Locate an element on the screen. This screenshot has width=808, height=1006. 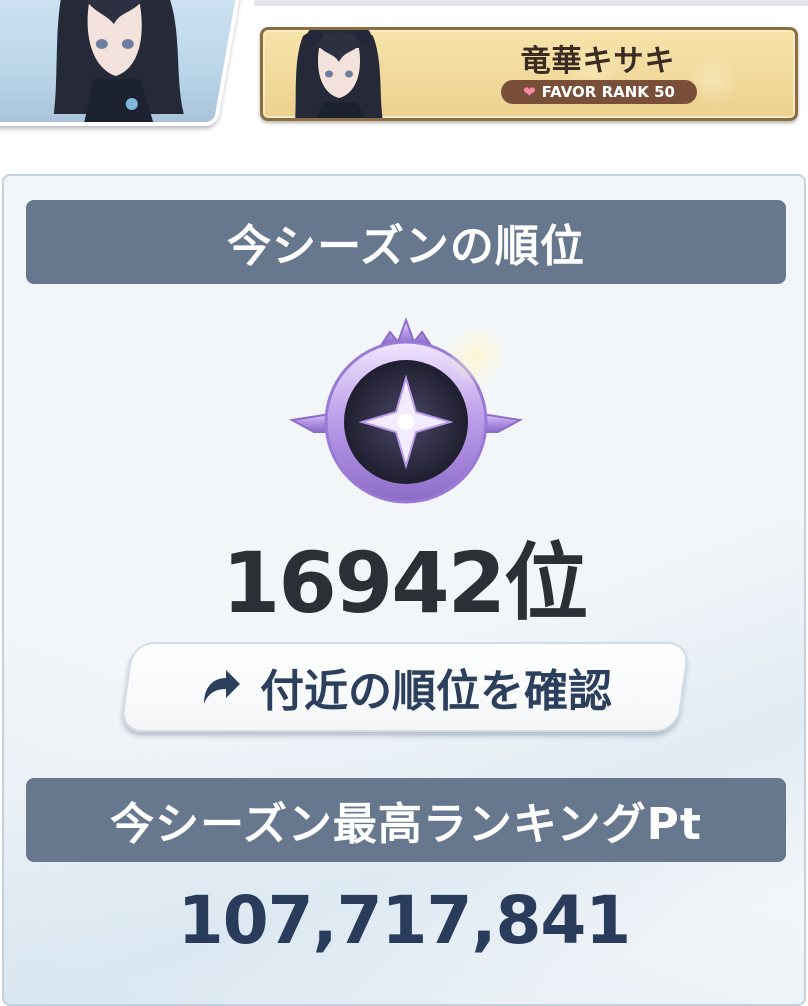
heart-icon: ❤ is located at coordinates (529, 91).